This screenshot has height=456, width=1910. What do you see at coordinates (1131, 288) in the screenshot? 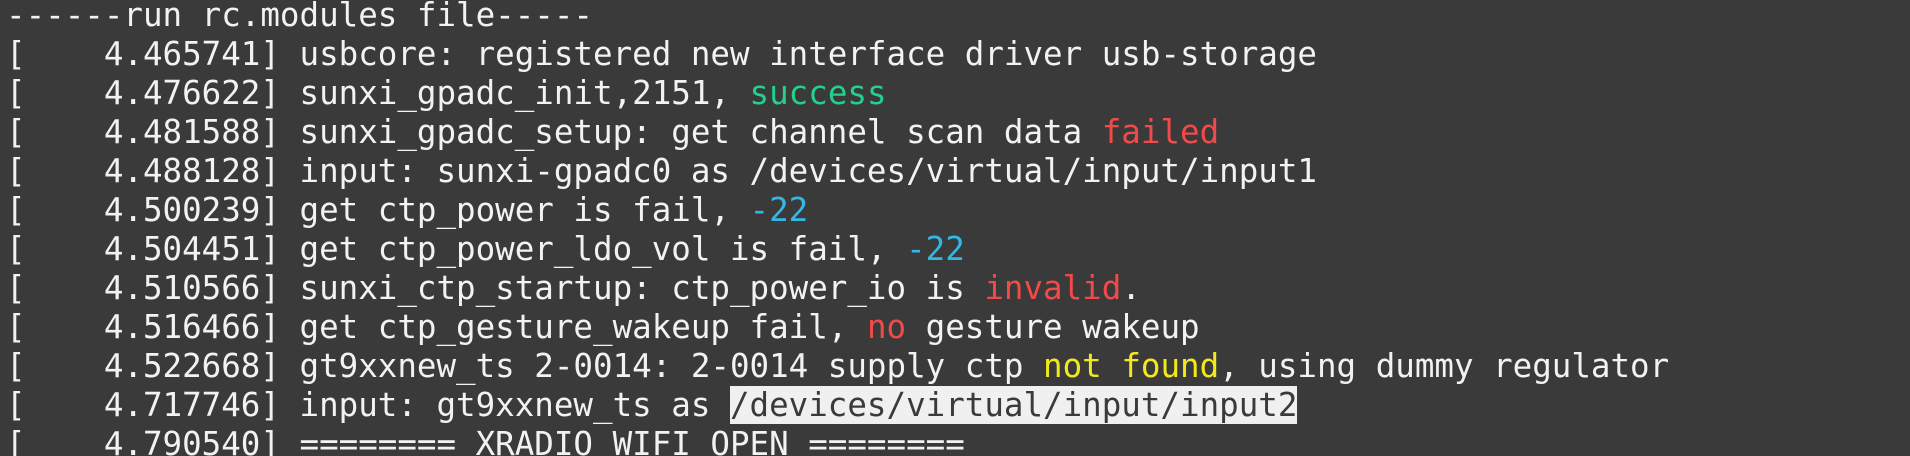
I see `log-text: .` at bounding box center [1131, 288].